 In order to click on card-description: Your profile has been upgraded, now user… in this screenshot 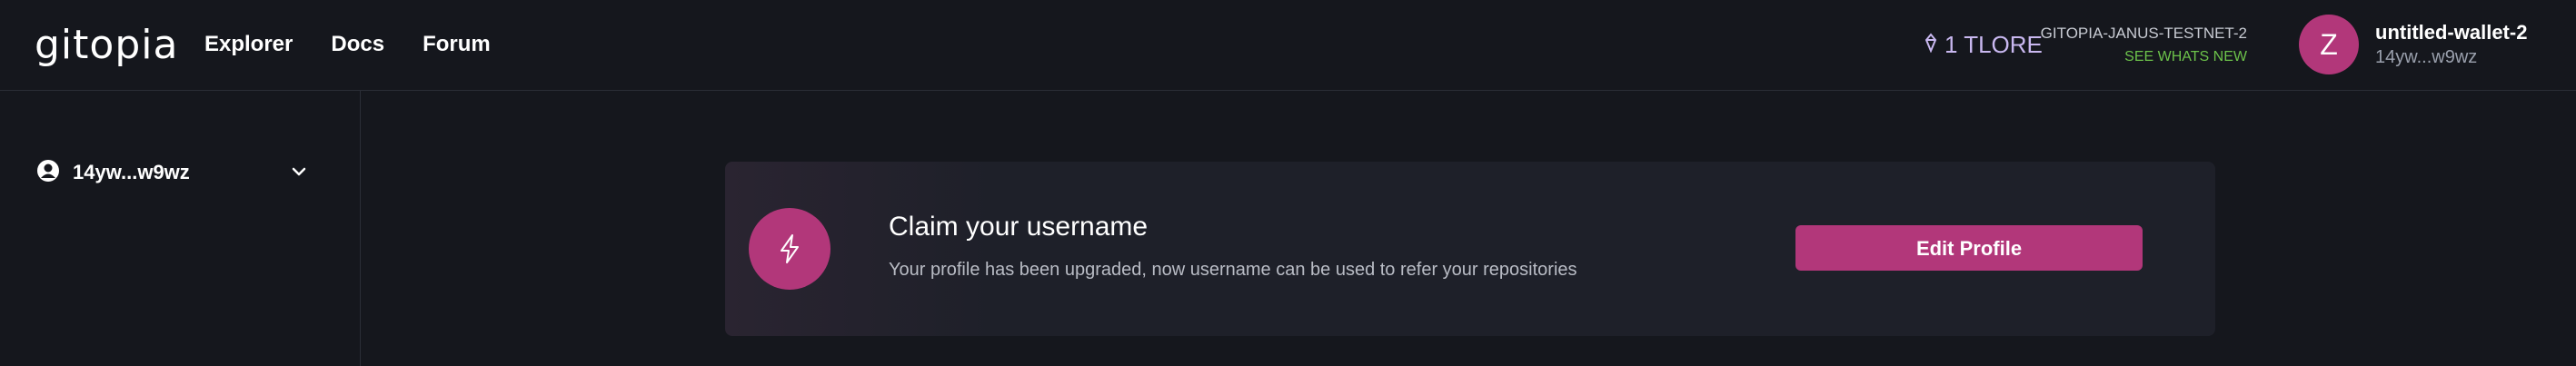, I will do `click(1233, 270)`.